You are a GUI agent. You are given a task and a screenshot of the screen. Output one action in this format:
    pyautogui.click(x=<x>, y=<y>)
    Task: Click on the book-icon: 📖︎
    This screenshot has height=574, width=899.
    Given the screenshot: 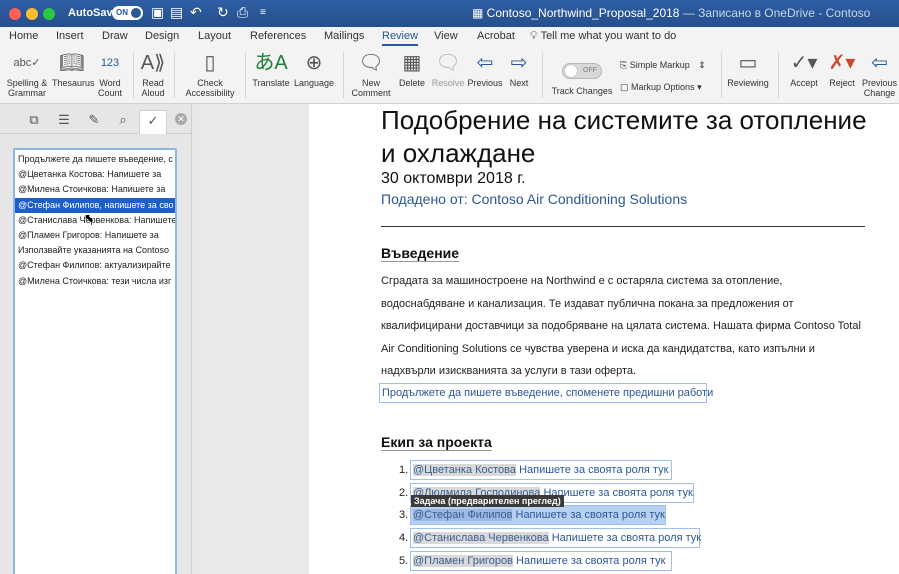 What is the action you would take?
    pyautogui.click(x=72, y=63)
    